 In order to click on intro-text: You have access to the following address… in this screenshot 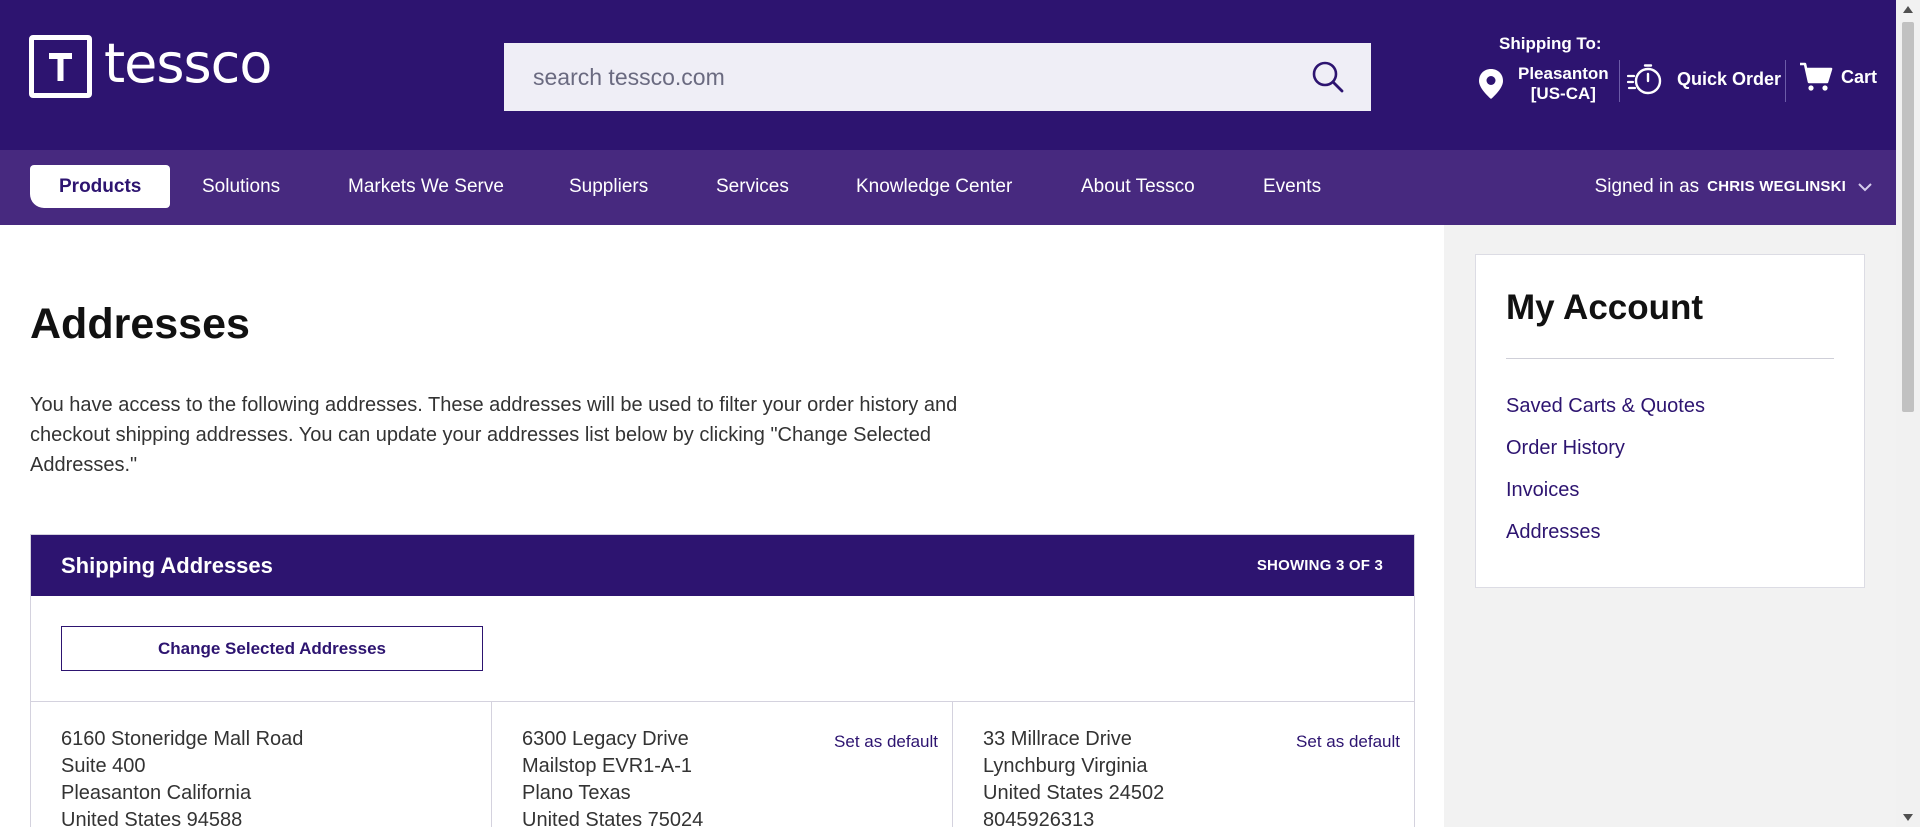, I will do `click(494, 435)`.